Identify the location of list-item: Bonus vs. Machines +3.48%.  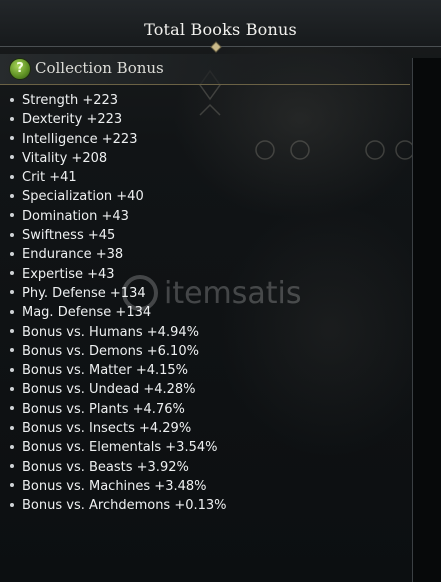
(118, 486).